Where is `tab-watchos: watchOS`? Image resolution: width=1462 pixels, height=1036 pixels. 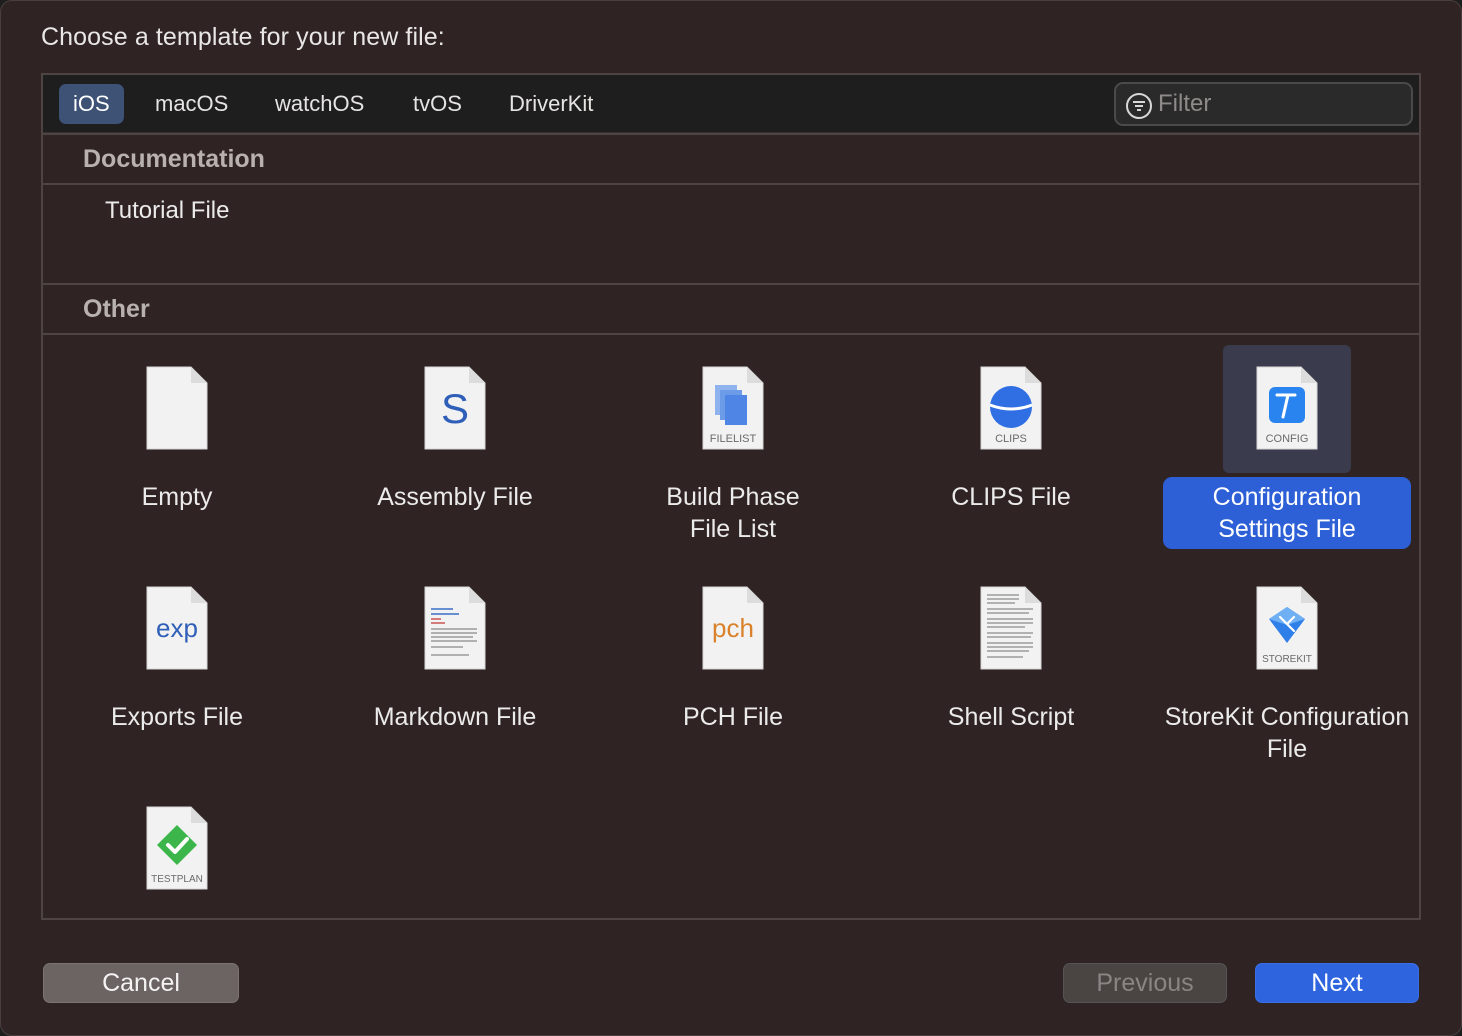 tab-watchos: watchOS is located at coordinates (319, 104).